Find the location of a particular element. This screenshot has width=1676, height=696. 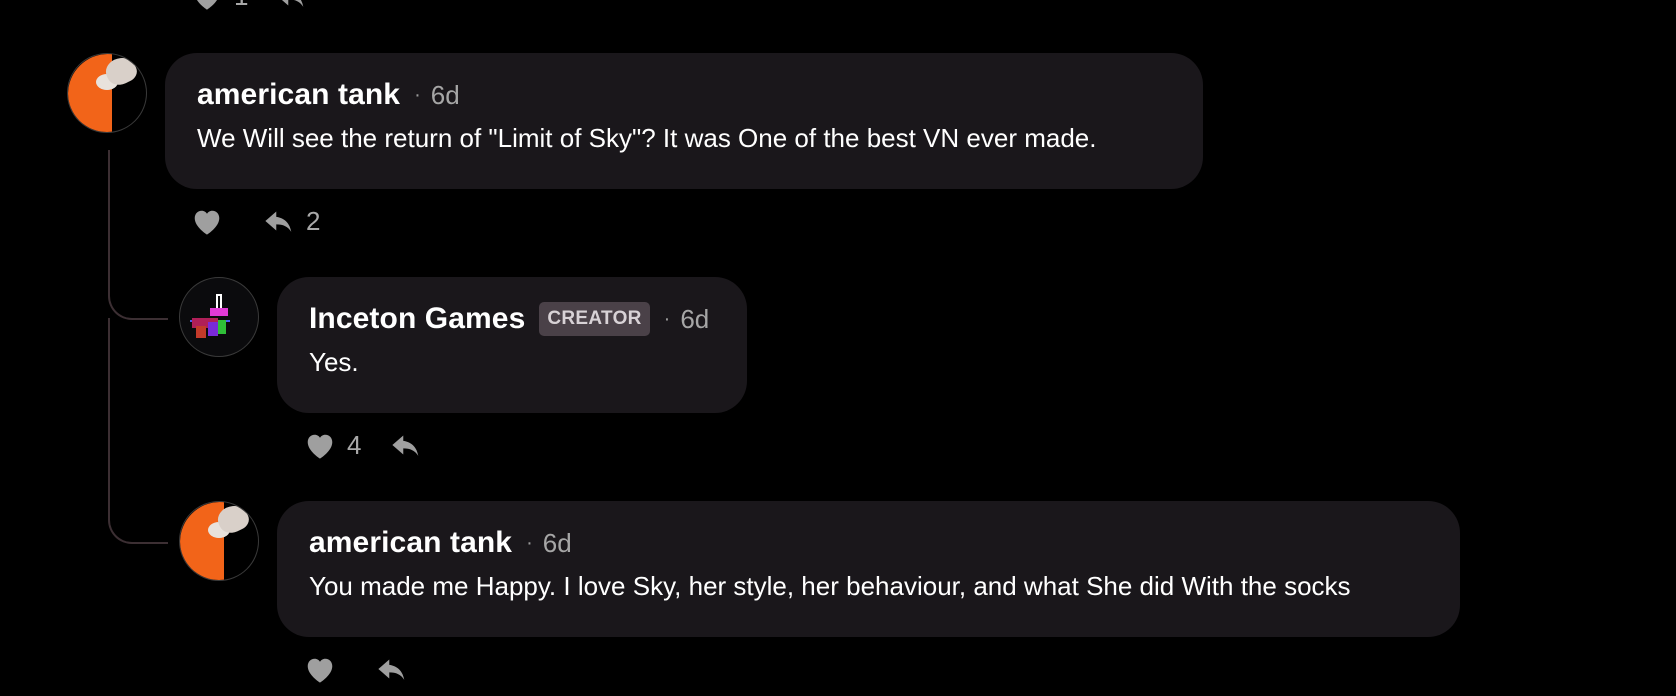

reply-count: 2 is located at coordinates (313, 220).